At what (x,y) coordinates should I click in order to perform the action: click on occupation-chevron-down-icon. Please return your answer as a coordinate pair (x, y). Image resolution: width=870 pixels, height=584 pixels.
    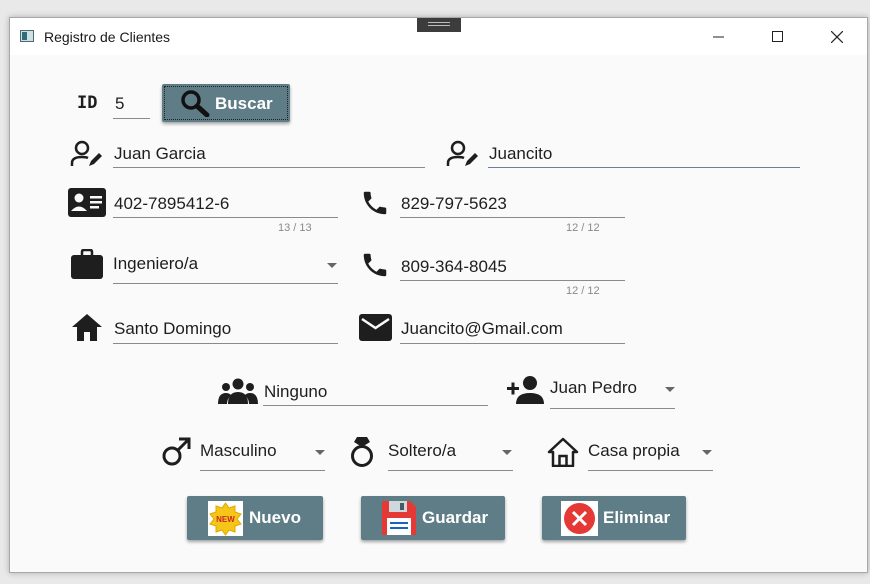
    Looking at the image, I should click on (332, 265).